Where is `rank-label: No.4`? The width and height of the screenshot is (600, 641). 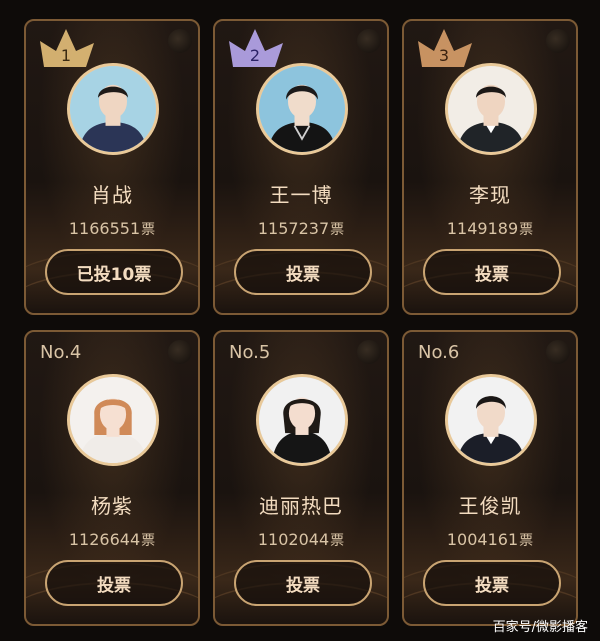 rank-label: No.4 is located at coordinates (61, 352).